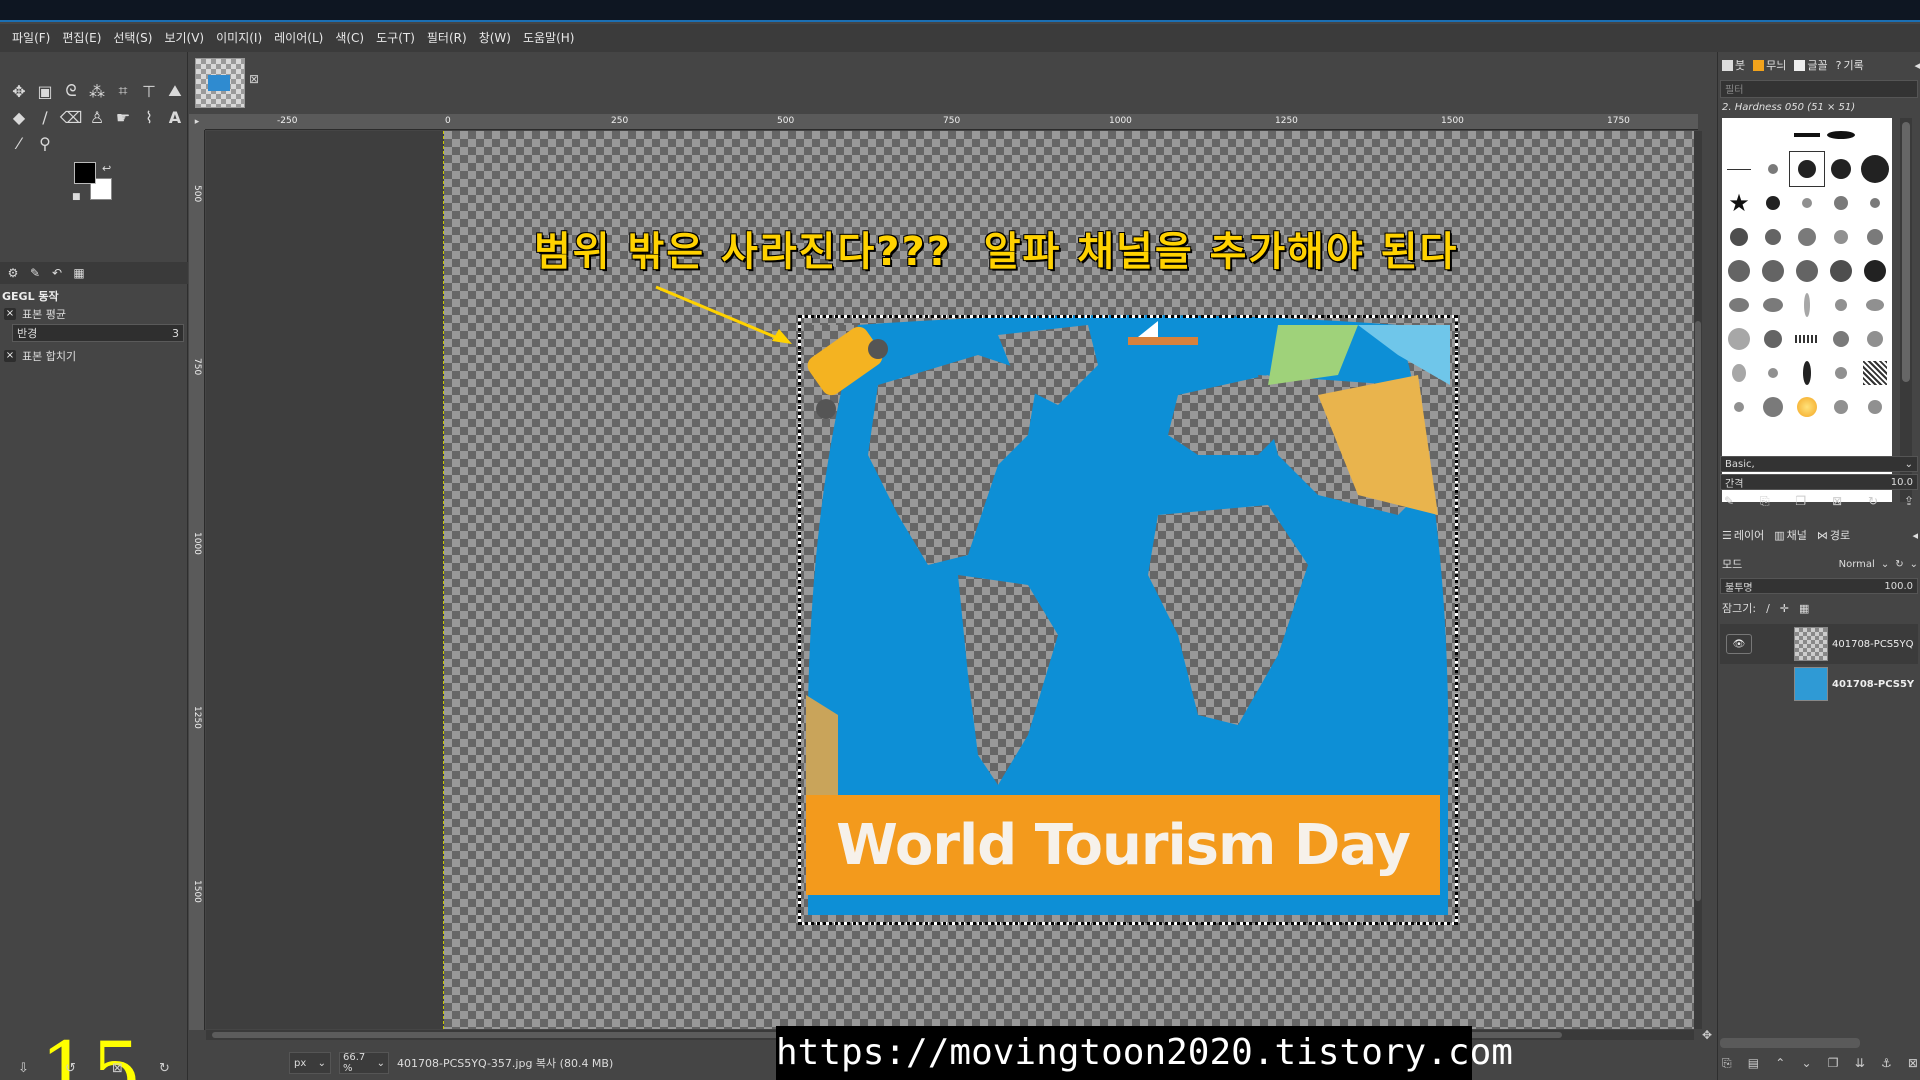  I want to click on mode-toggle-icon: ↻, so click(1899, 564).